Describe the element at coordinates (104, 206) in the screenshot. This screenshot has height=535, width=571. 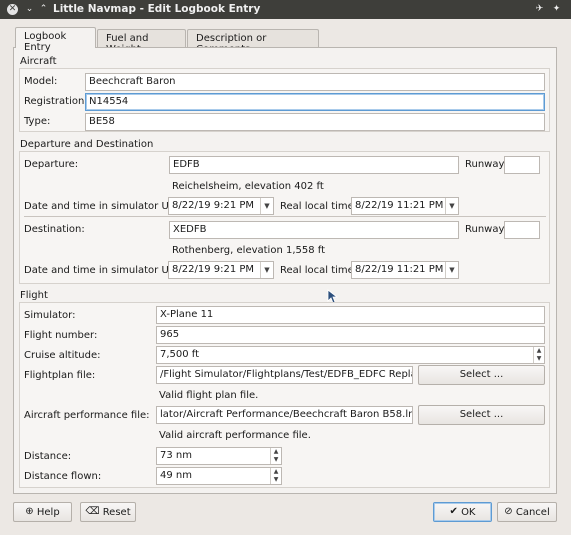
I see `departure-sim-time-label: Date and time in simulator UTC:` at that location.